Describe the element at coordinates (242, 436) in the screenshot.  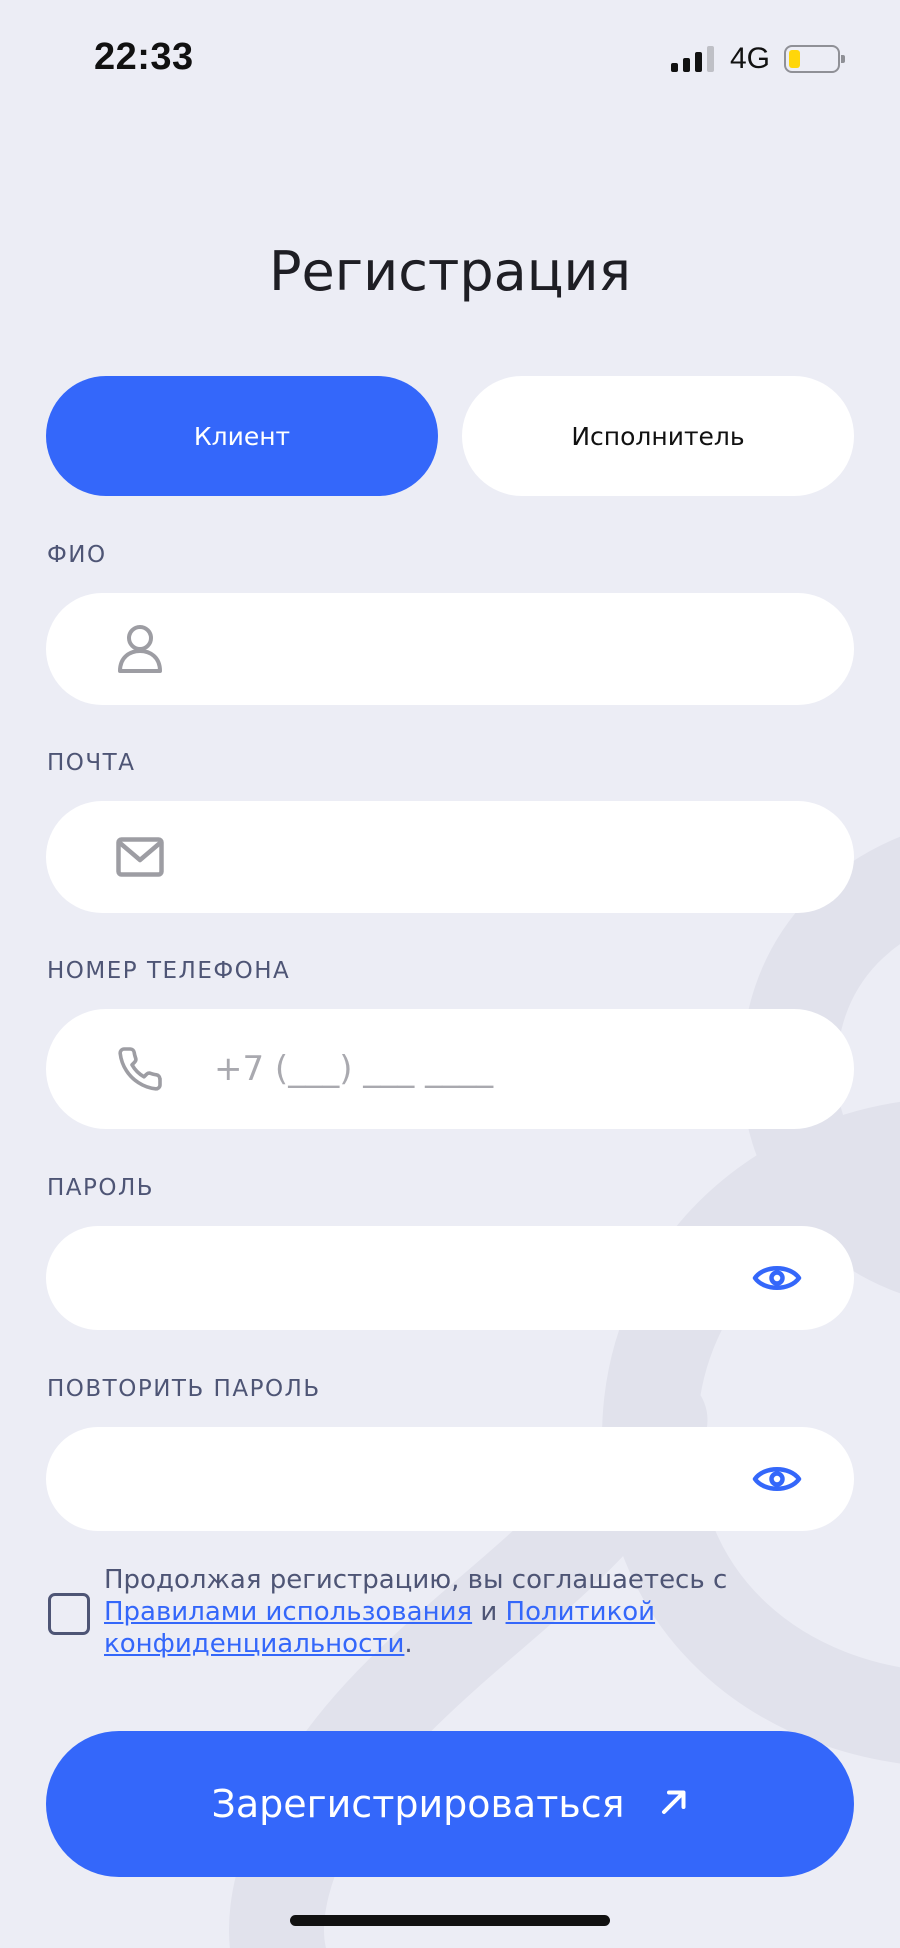
I see `tab-client: Клиент` at that location.